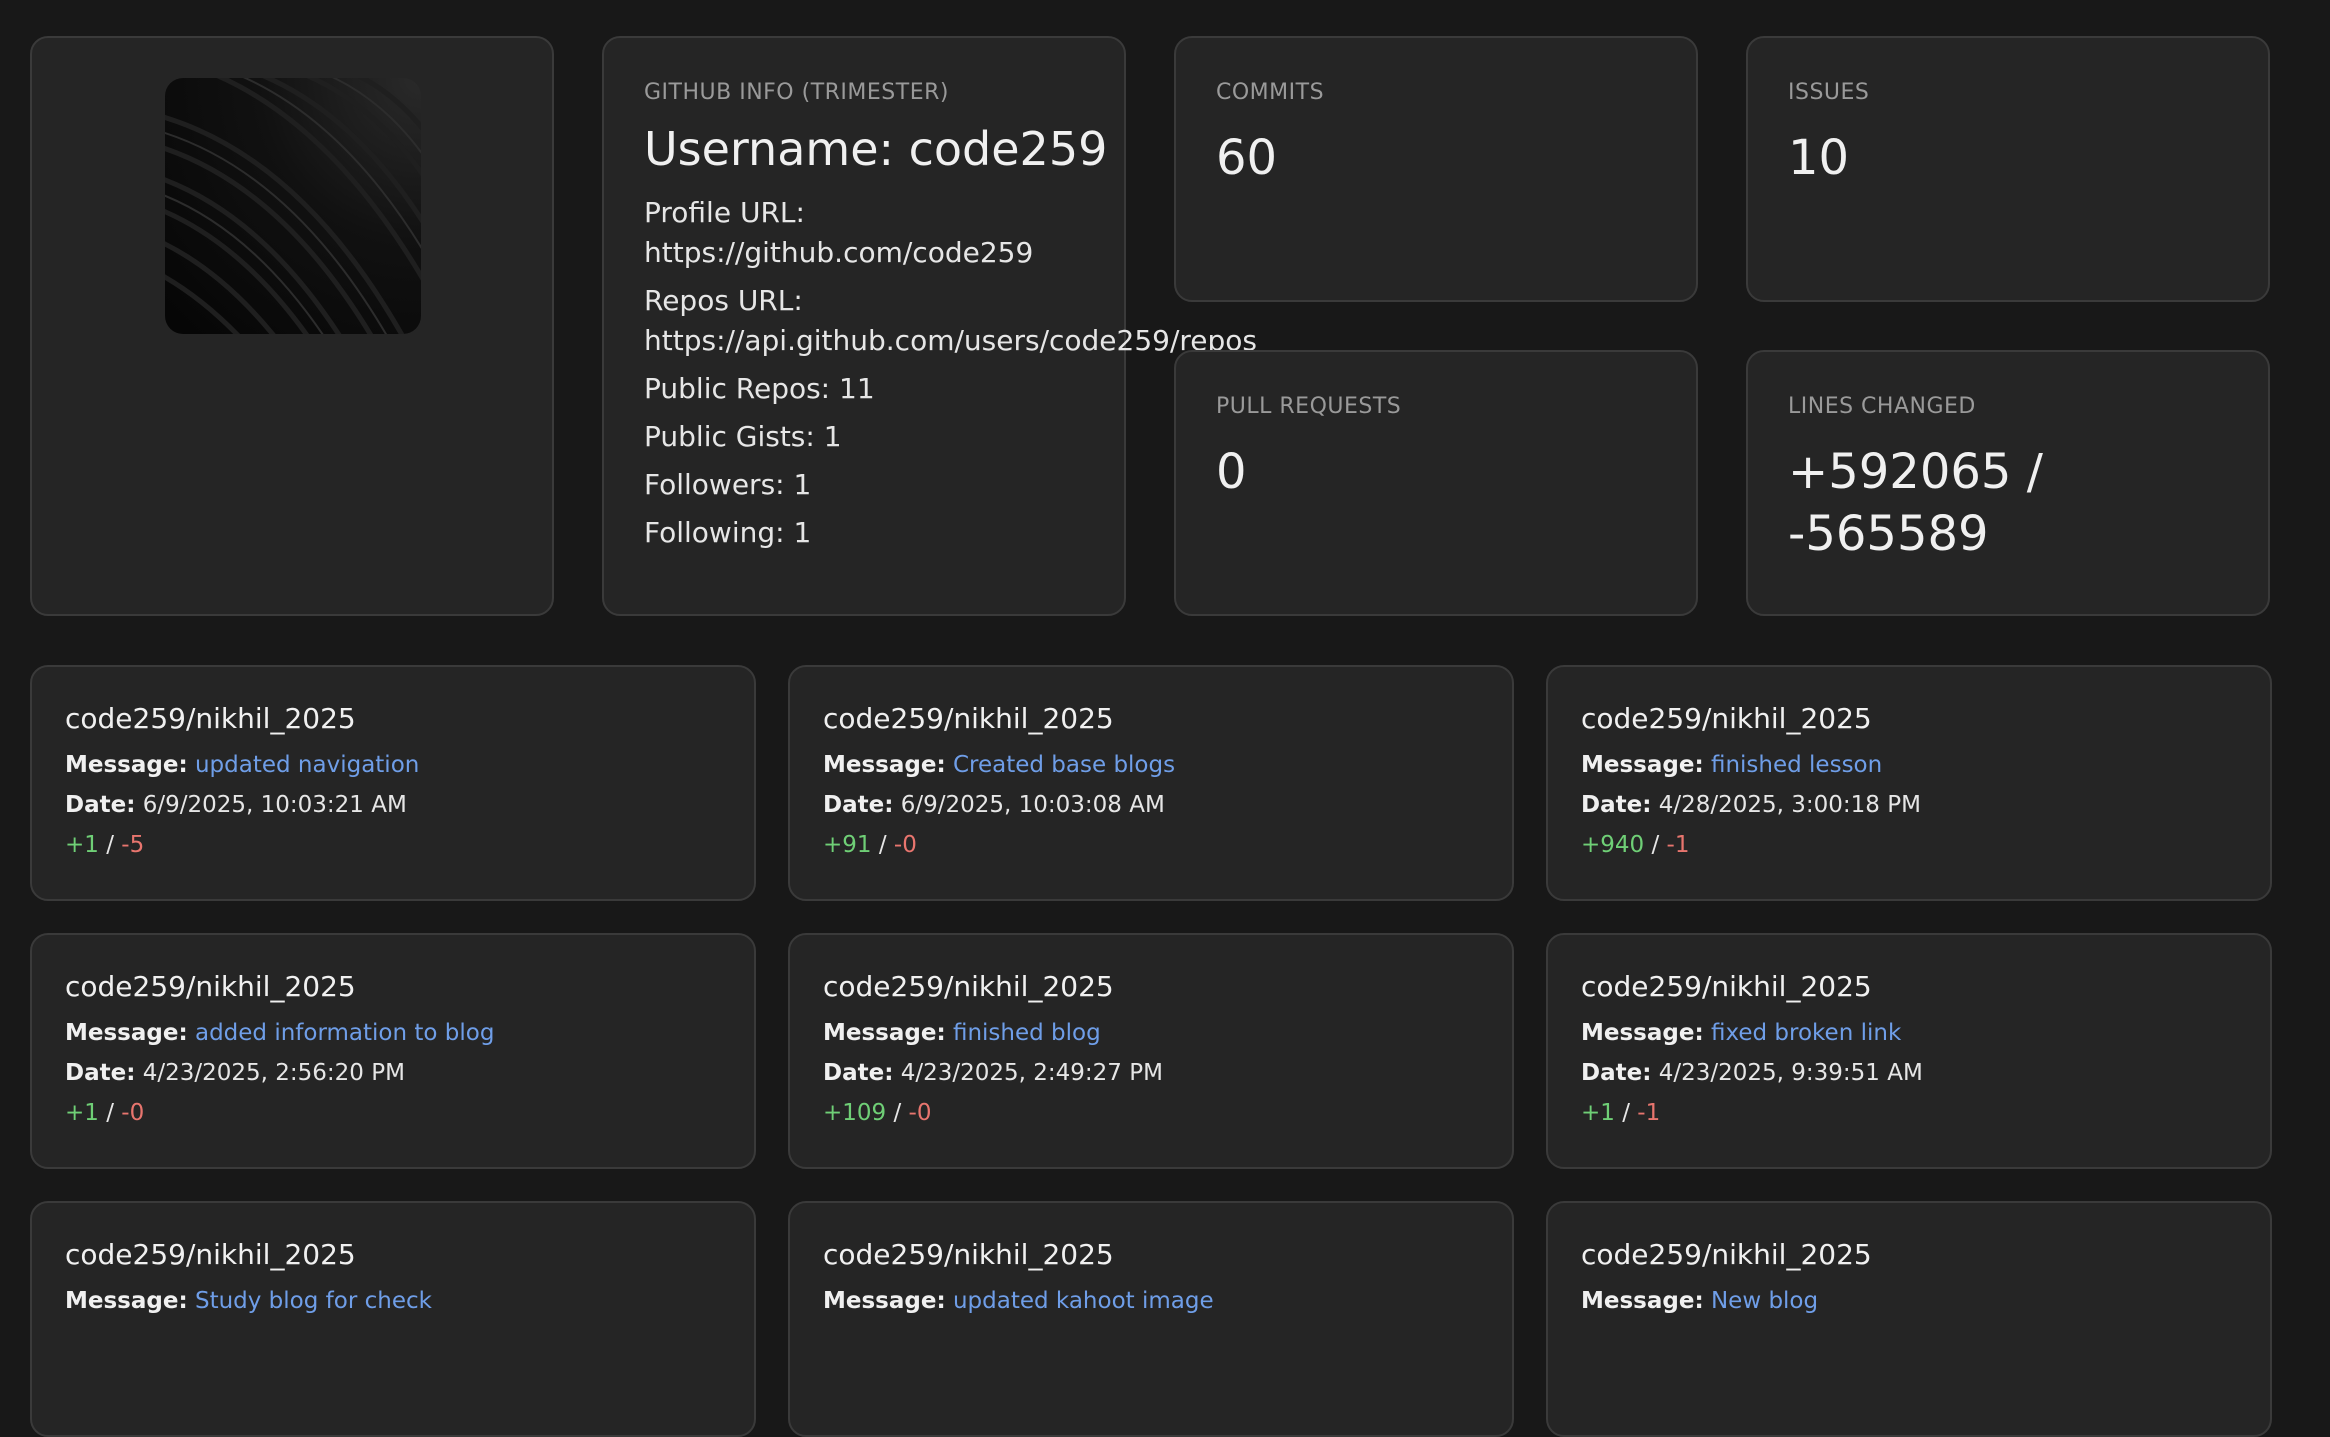 This screenshot has height=1437, width=2330. I want to click on commit-message-link: added information to blog, so click(344, 1033).